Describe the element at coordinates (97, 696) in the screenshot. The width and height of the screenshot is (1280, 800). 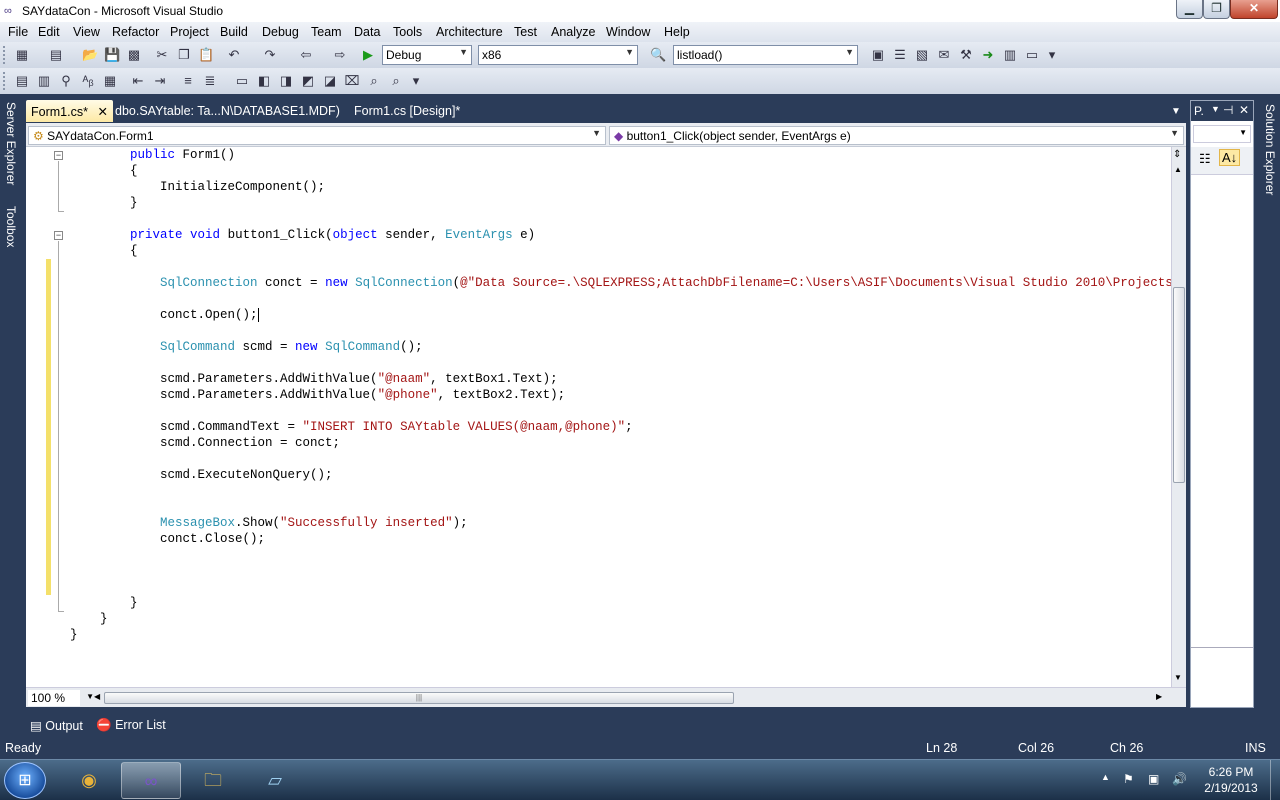
I see `scroll-left-icon: ◀` at that location.